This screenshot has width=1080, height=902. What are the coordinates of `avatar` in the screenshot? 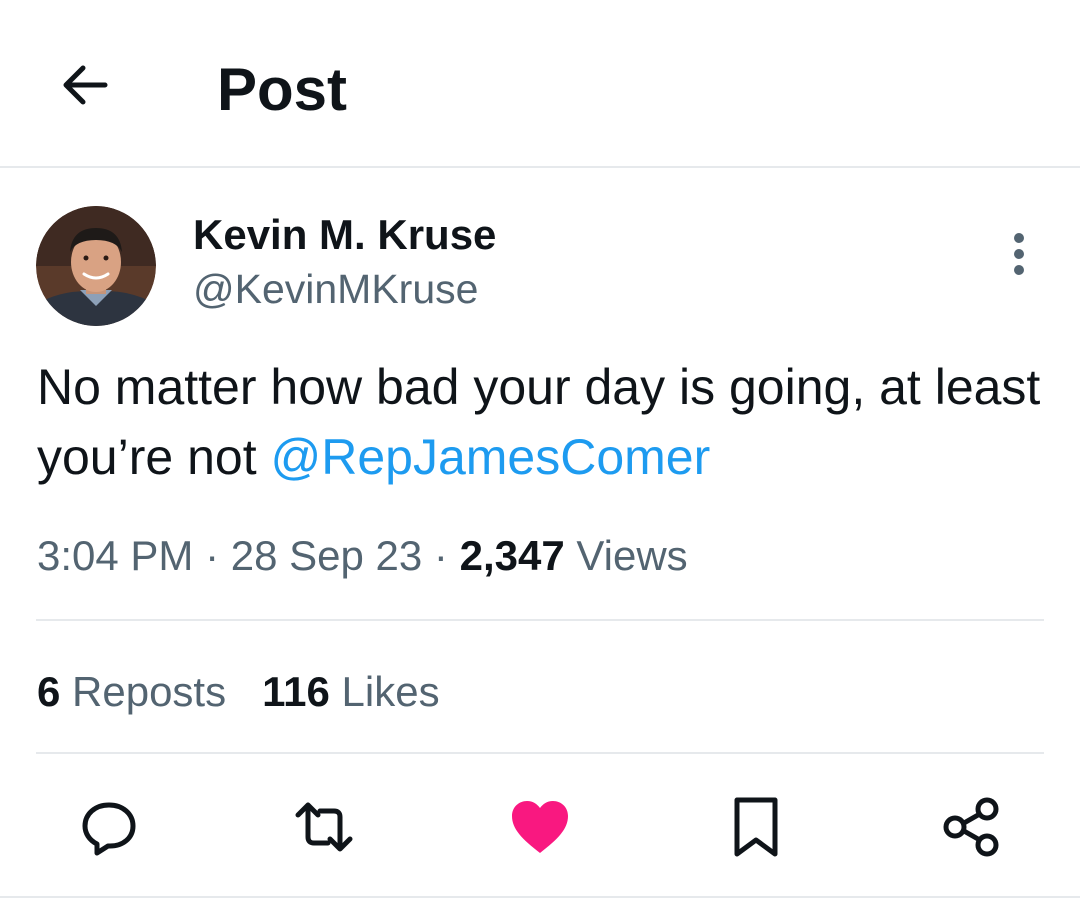 It's located at (96, 266).